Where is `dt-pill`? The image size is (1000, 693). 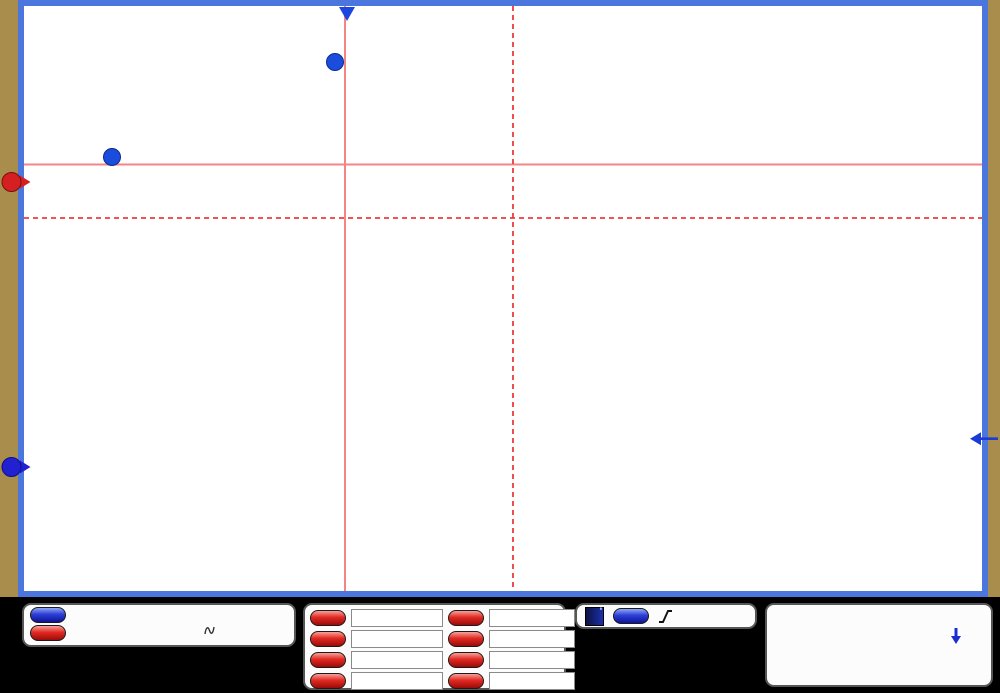
dt-pill is located at coordinates (466, 660).